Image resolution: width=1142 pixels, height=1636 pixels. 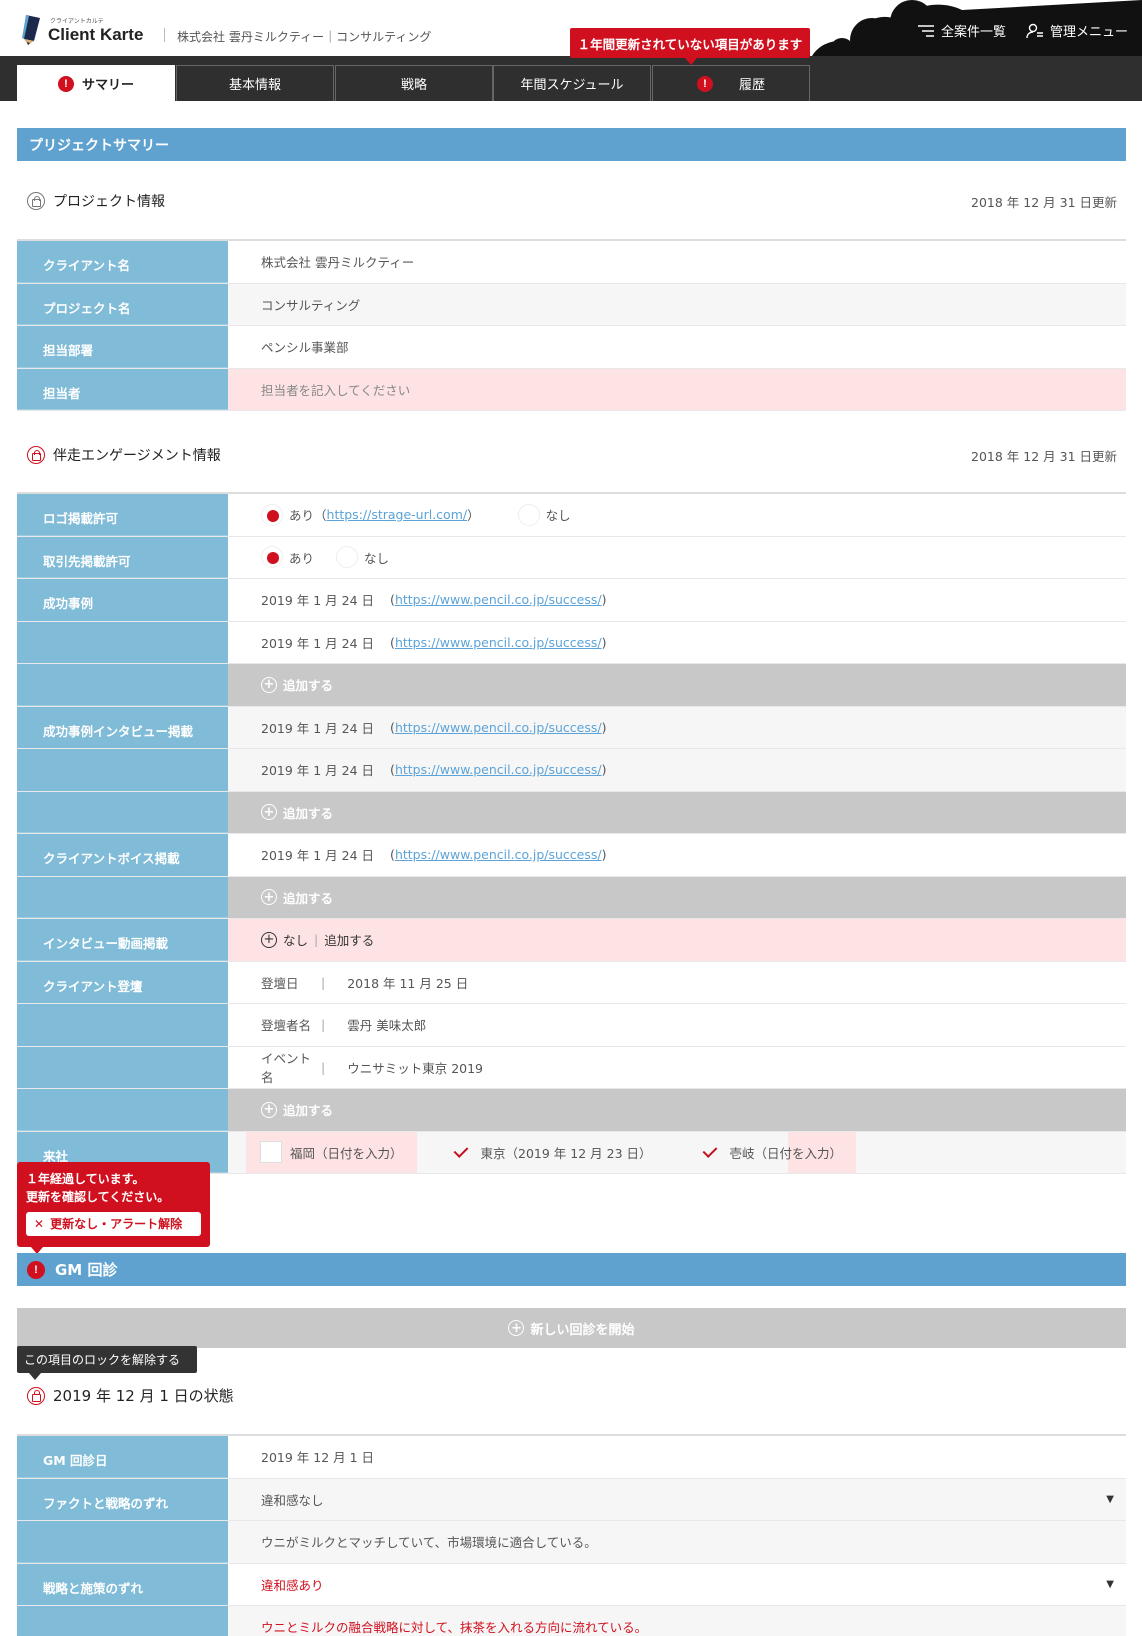 I want to click on select-value: 違和感あり, so click(x=292, y=1585).